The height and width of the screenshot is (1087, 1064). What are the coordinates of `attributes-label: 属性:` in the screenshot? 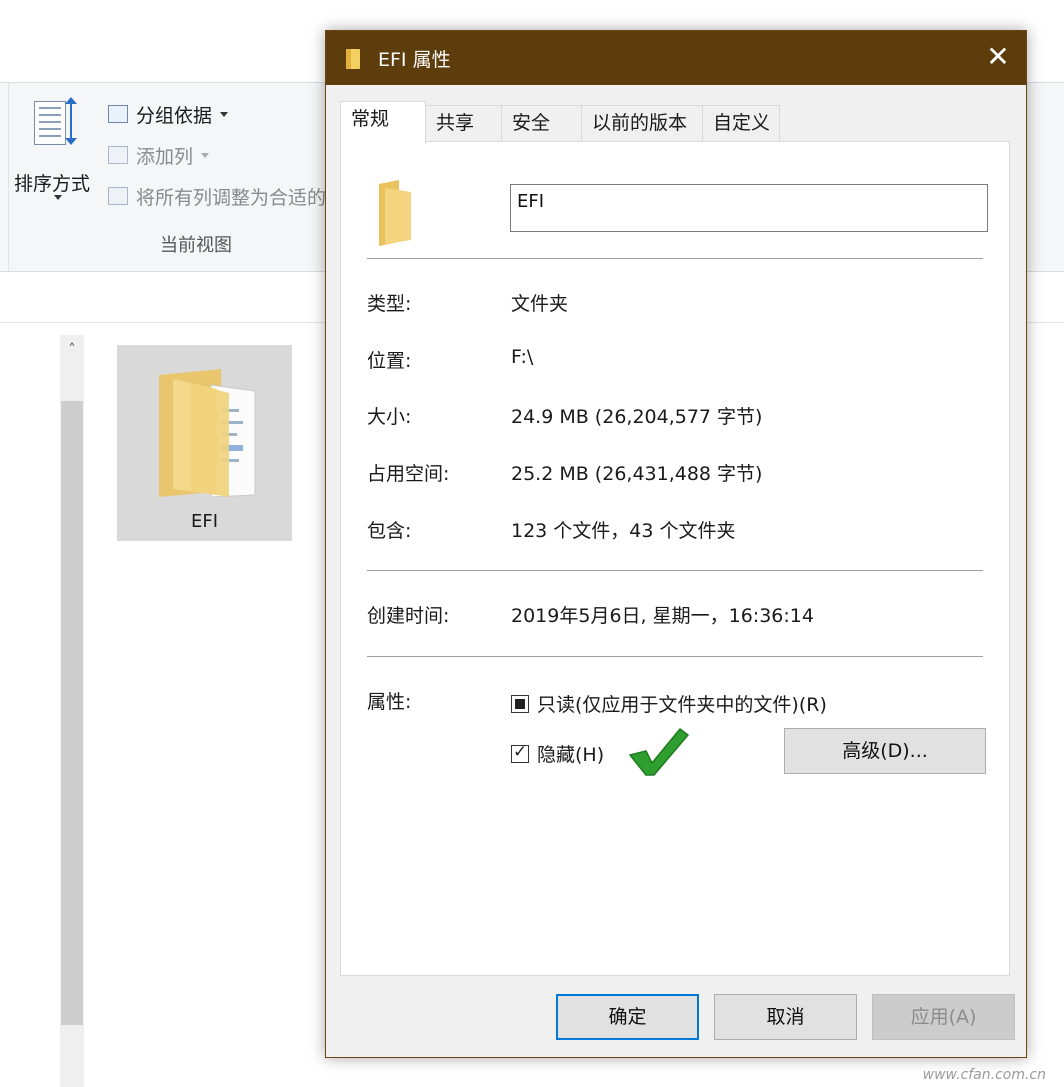 It's located at (389, 702).